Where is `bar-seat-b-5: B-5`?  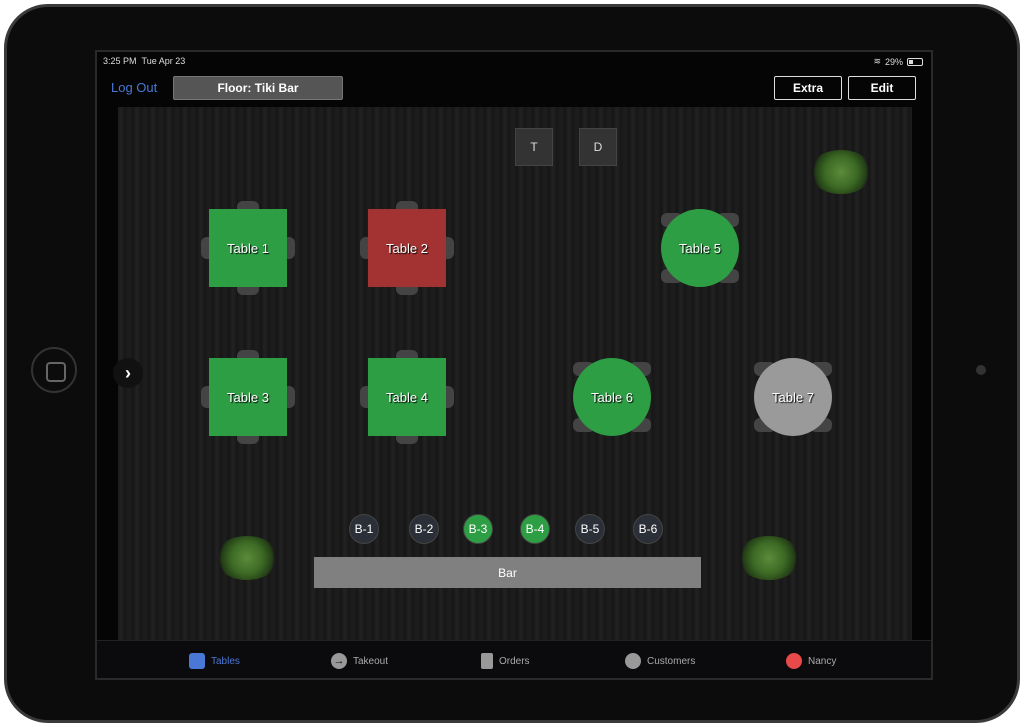 bar-seat-b-5: B-5 is located at coordinates (590, 529).